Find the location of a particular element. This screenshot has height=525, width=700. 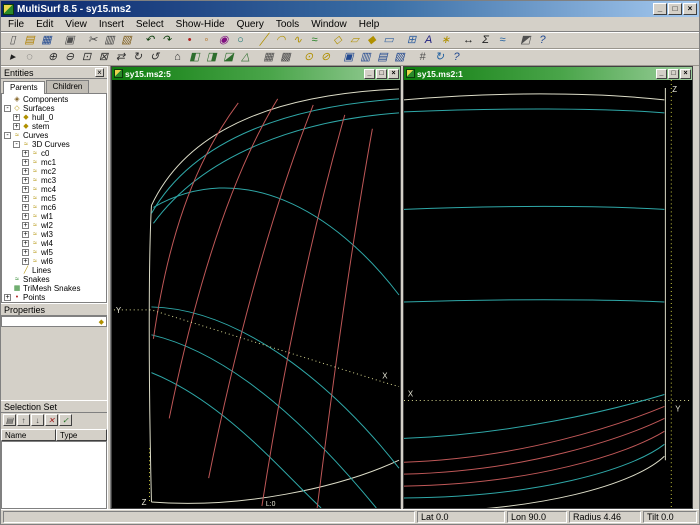

tab-parents: Parents is located at coordinates (24, 87).